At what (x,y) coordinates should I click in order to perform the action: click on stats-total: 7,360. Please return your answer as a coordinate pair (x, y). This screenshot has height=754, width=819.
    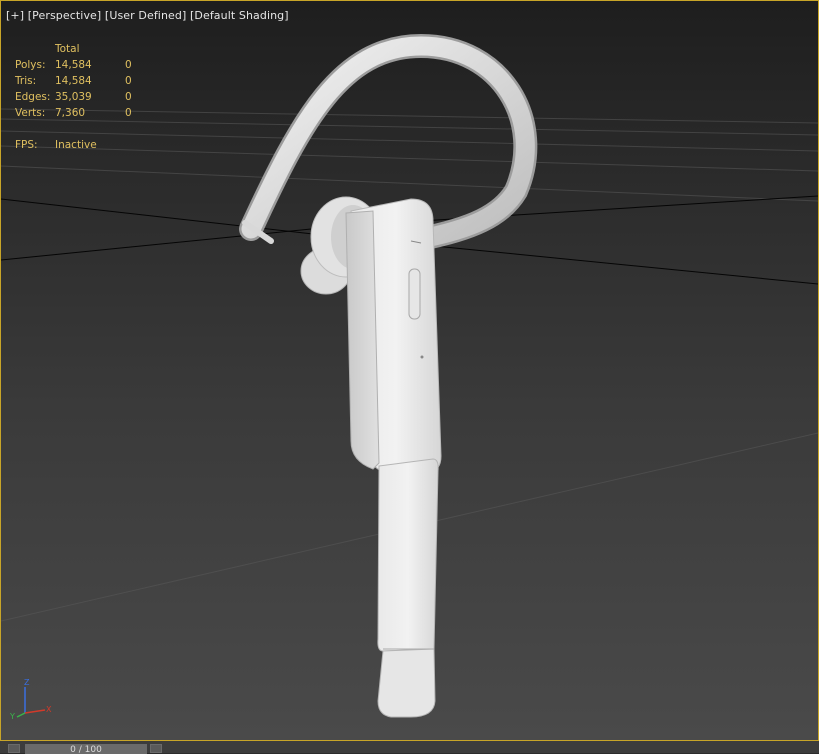
    Looking at the image, I should click on (70, 113).